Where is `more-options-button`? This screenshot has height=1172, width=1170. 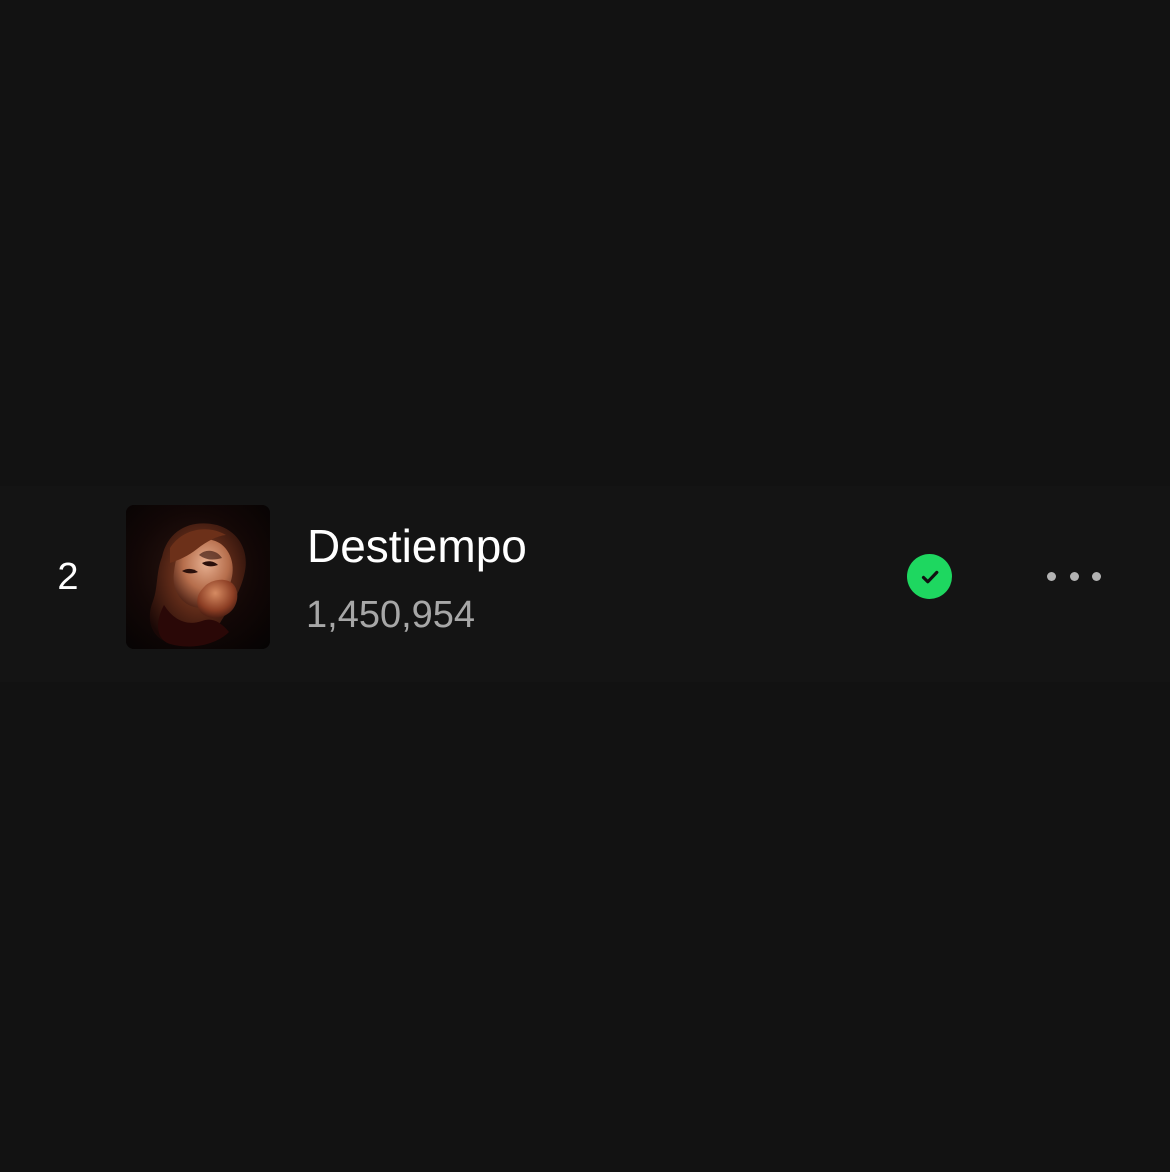
more-options-button is located at coordinates (1074, 576).